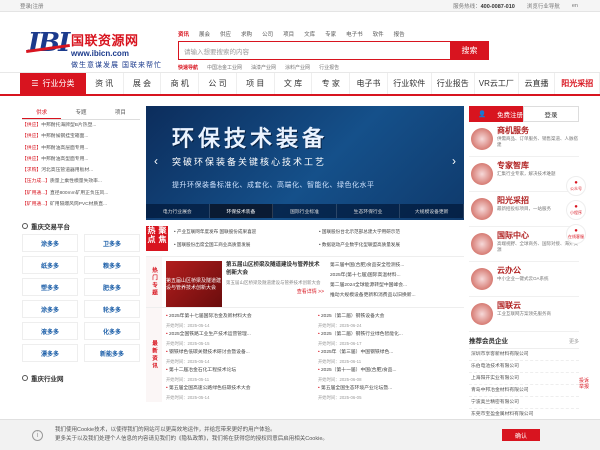 Image resolution: width=600 pixels, height=450 pixels. I want to click on search-tab: 求购, so click(246, 34).